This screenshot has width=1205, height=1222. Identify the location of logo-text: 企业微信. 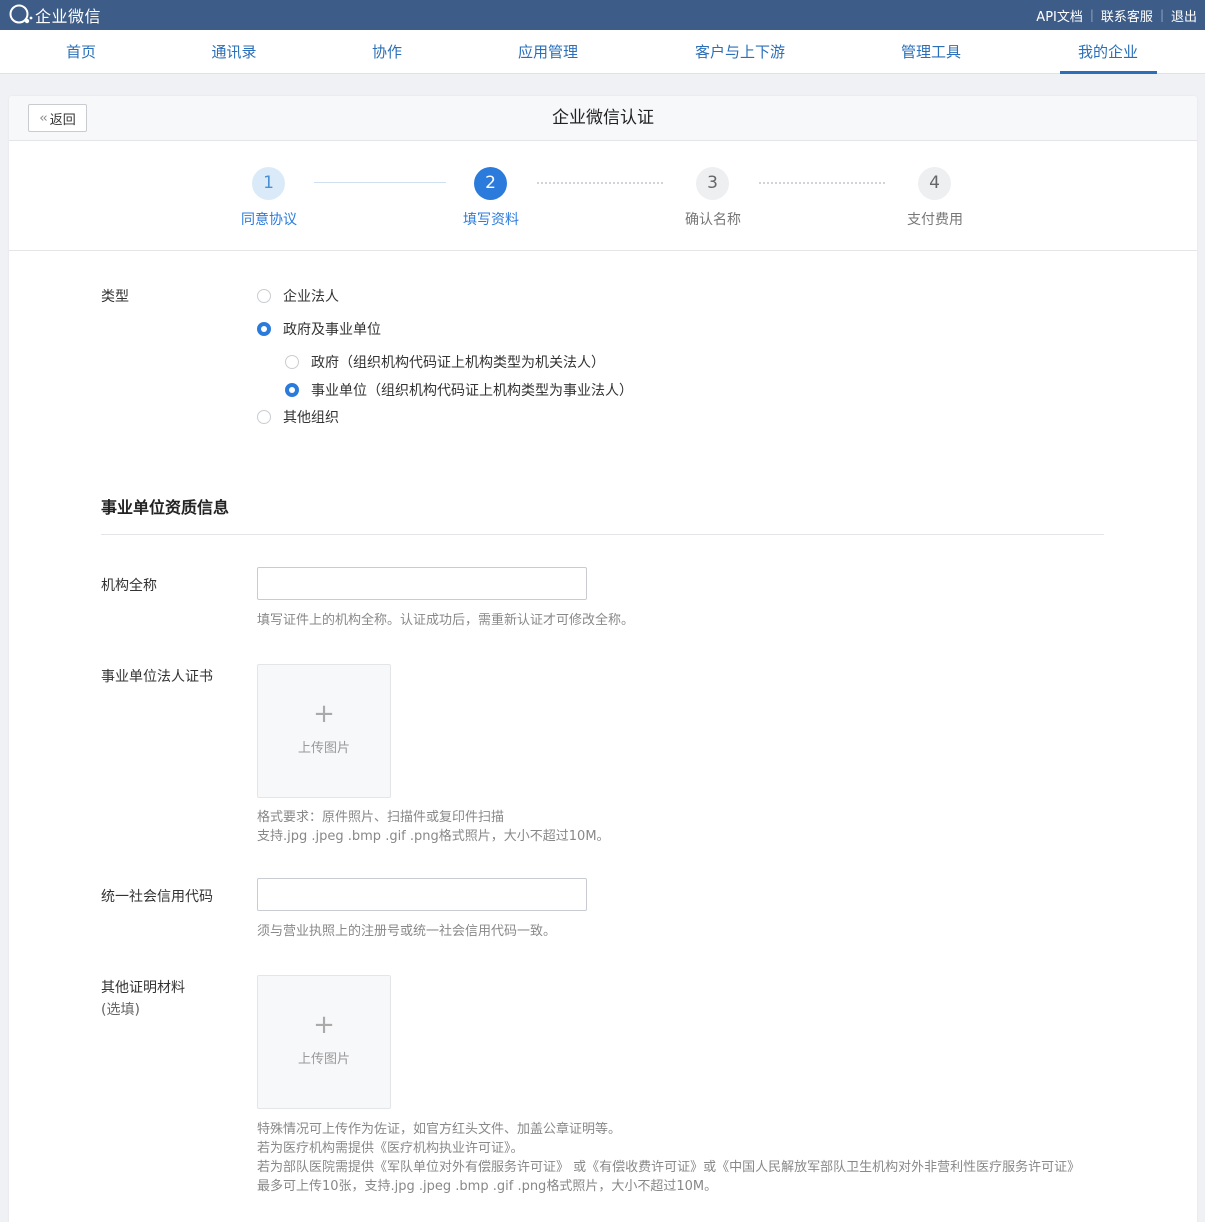
(68, 16).